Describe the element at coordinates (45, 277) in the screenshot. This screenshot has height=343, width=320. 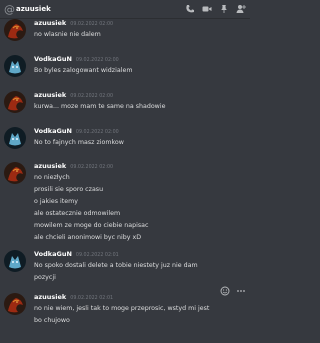
I see `message-text: pozycji` at that location.